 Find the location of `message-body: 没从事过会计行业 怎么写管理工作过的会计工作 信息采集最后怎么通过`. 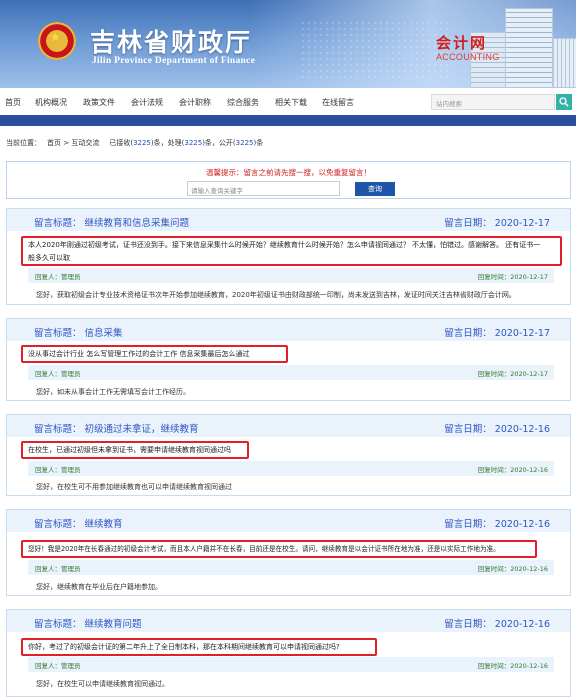

message-body: 没从事过会计行业 怎么写管理工作过的会计工作 信息采集最后怎么通过 is located at coordinates (285, 354).